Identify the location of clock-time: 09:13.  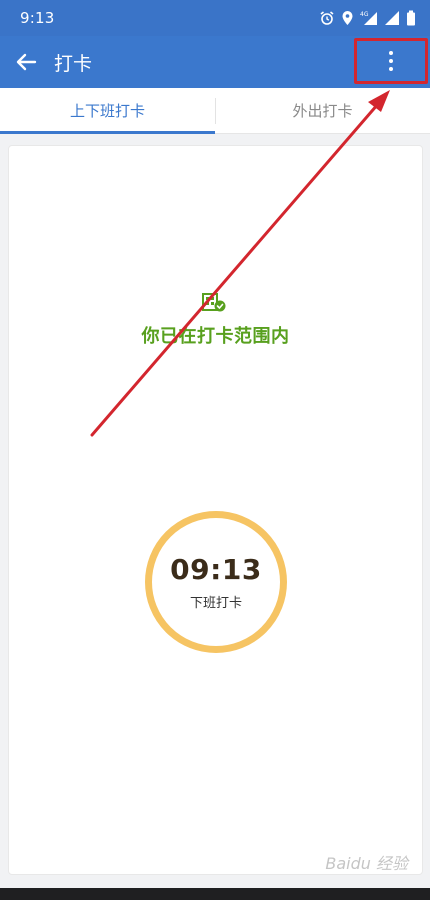
(216, 569).